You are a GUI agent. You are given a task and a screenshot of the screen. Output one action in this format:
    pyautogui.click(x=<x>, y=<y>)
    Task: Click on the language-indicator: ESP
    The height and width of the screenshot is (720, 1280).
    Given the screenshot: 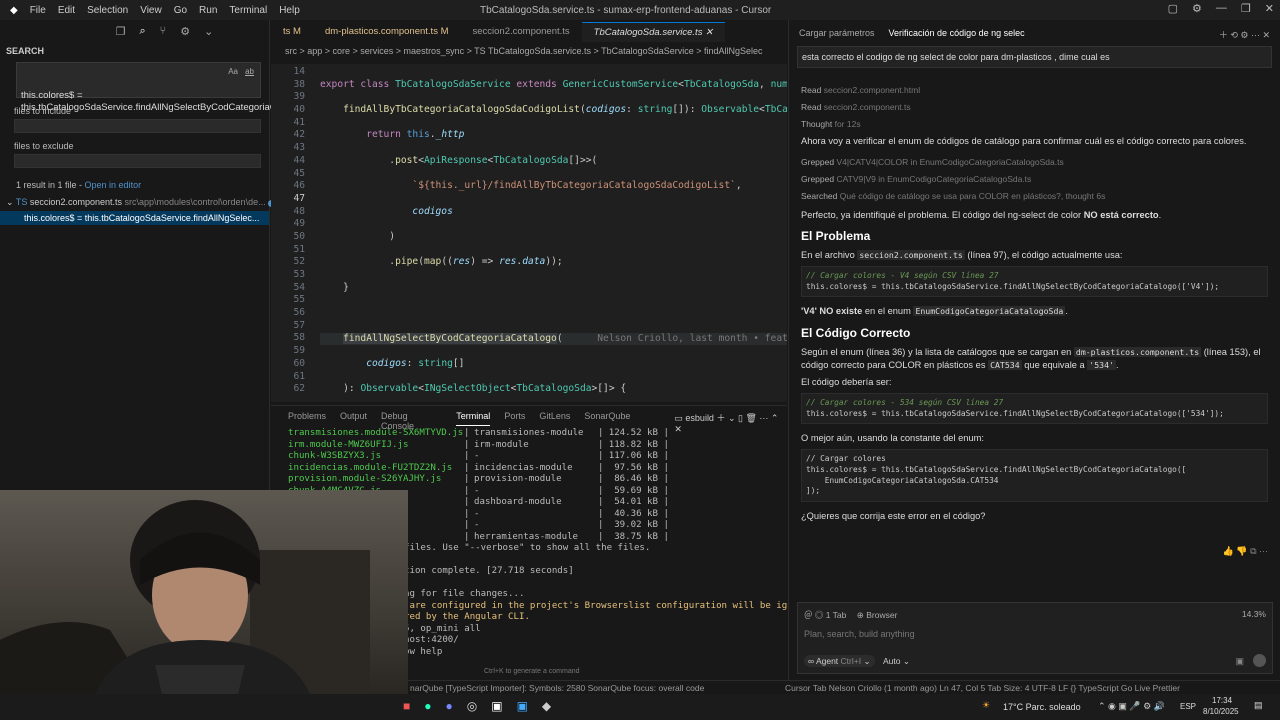 What is the action you would take?
    pyautogui.click(x=1188, y=706)
    